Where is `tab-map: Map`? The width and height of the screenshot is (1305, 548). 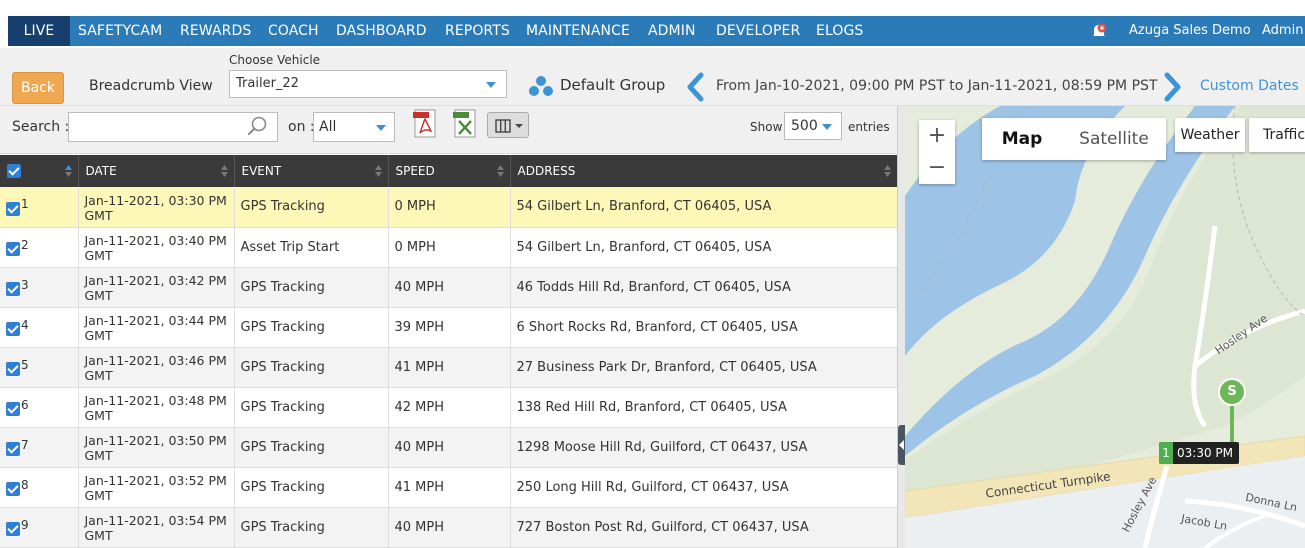
tab-map: Map is located at coordinates (1022, 139).